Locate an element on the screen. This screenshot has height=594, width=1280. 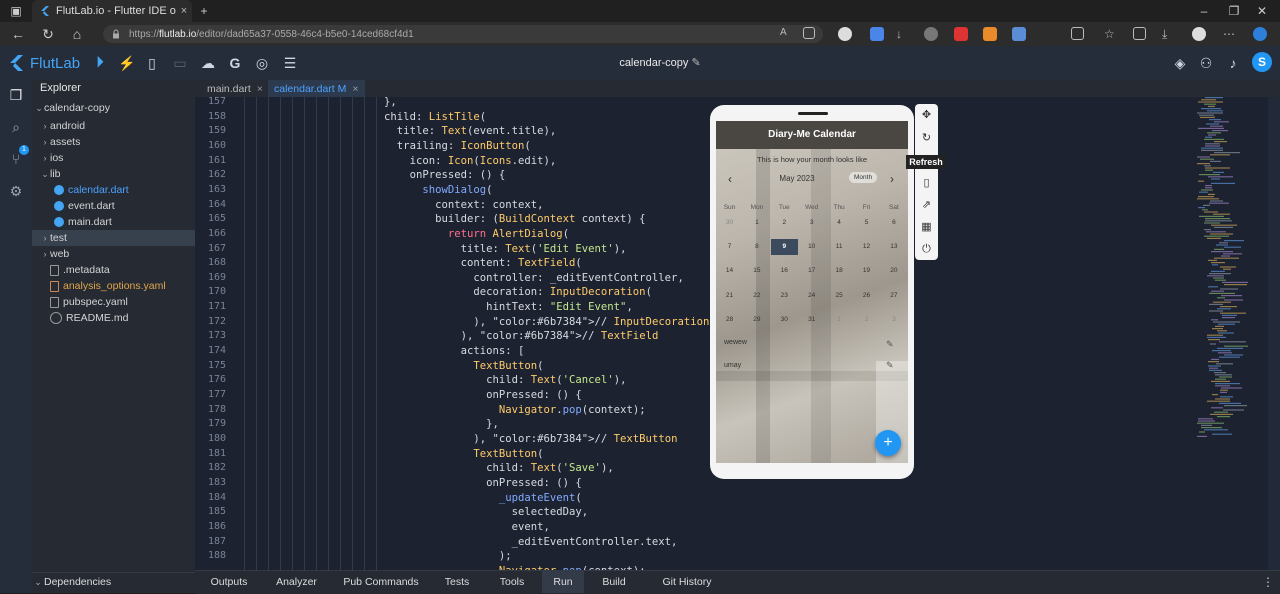
tree-folder-ios: › ios is located at coordinates (117, 158).